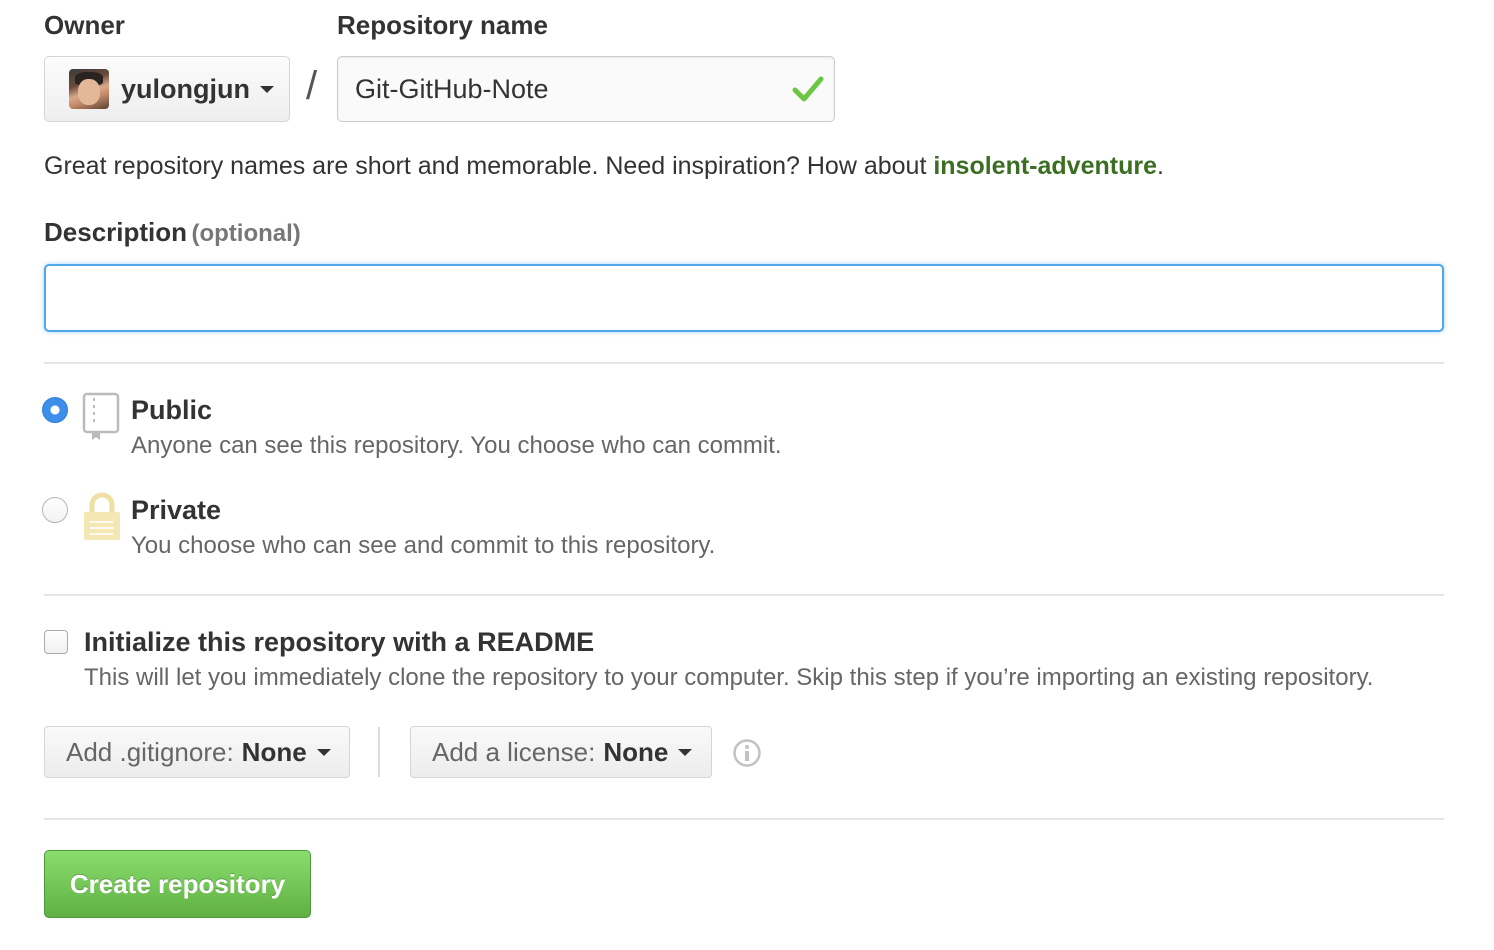 This screenshot has height=950, width=1494. Describe the element at coordinates (116, 232) in the screenshot. I see `description-label-text: Description` at that location.